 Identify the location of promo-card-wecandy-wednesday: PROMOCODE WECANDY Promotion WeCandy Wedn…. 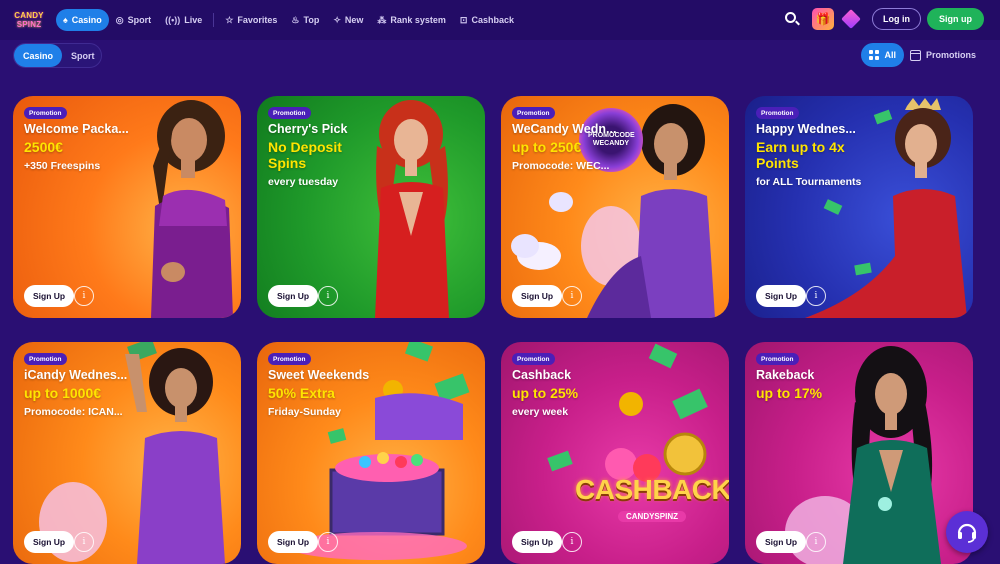
(615, 207).